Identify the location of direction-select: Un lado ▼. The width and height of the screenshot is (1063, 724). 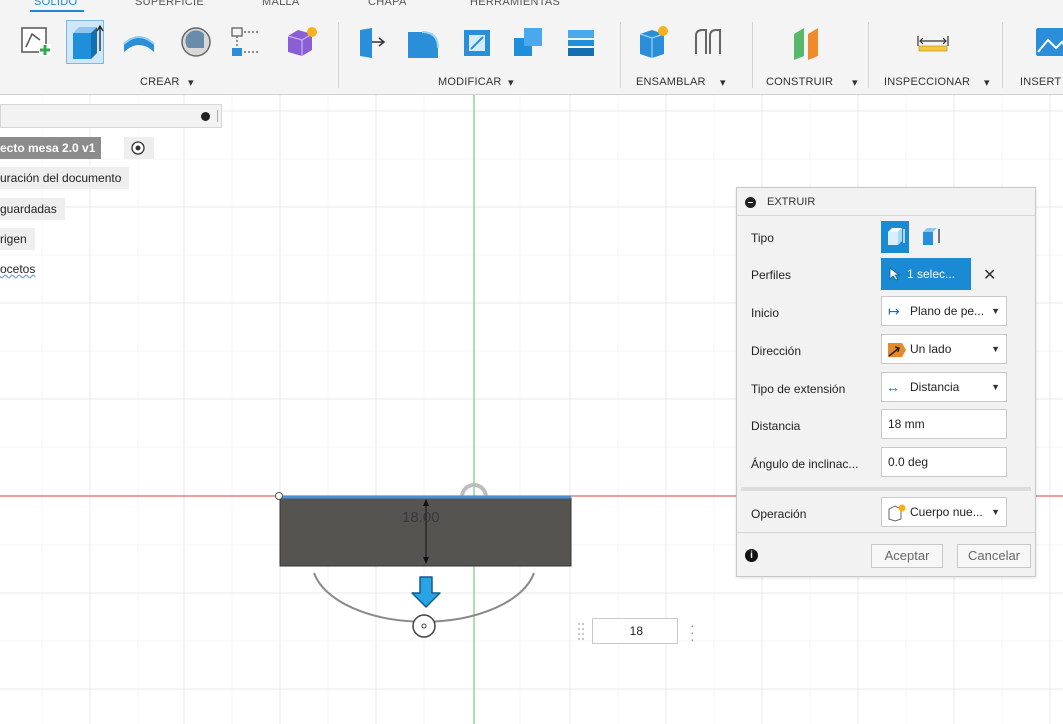
(944, 349).